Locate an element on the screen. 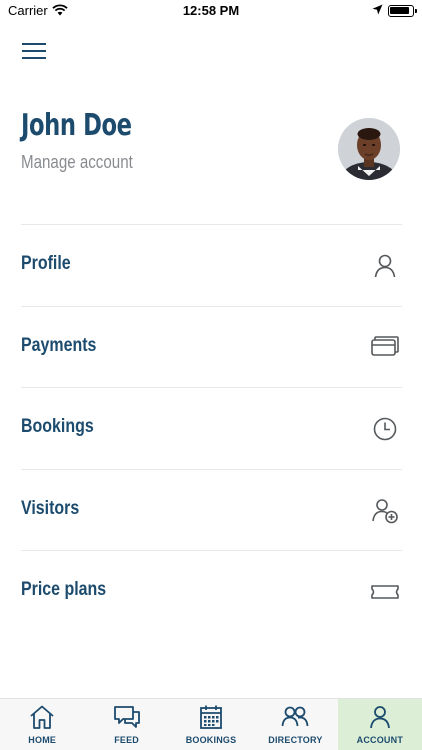 The width and height of the screenshot is (422, 750). tab-feed: FEED is located at coordinates (126, 724).